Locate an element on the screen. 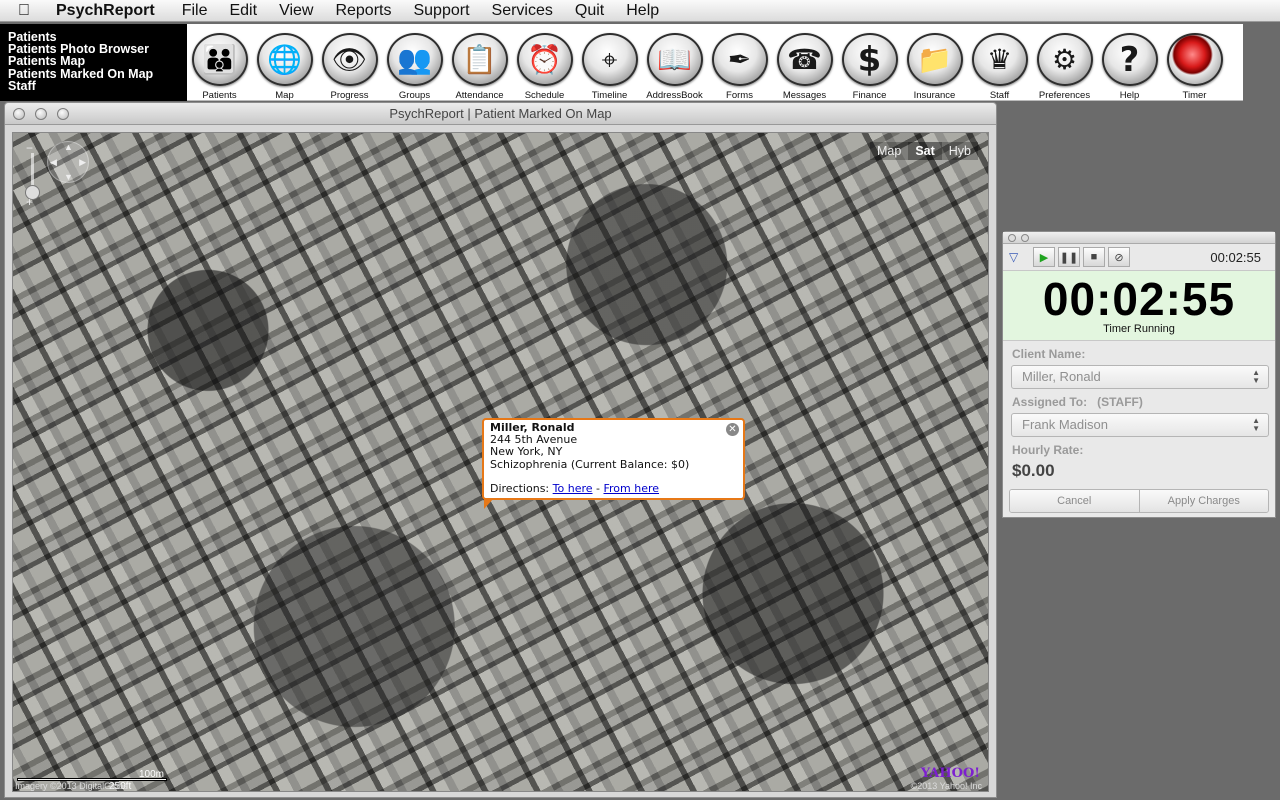  gears-icon: ⚙ is located at coordinates (1064, 59).